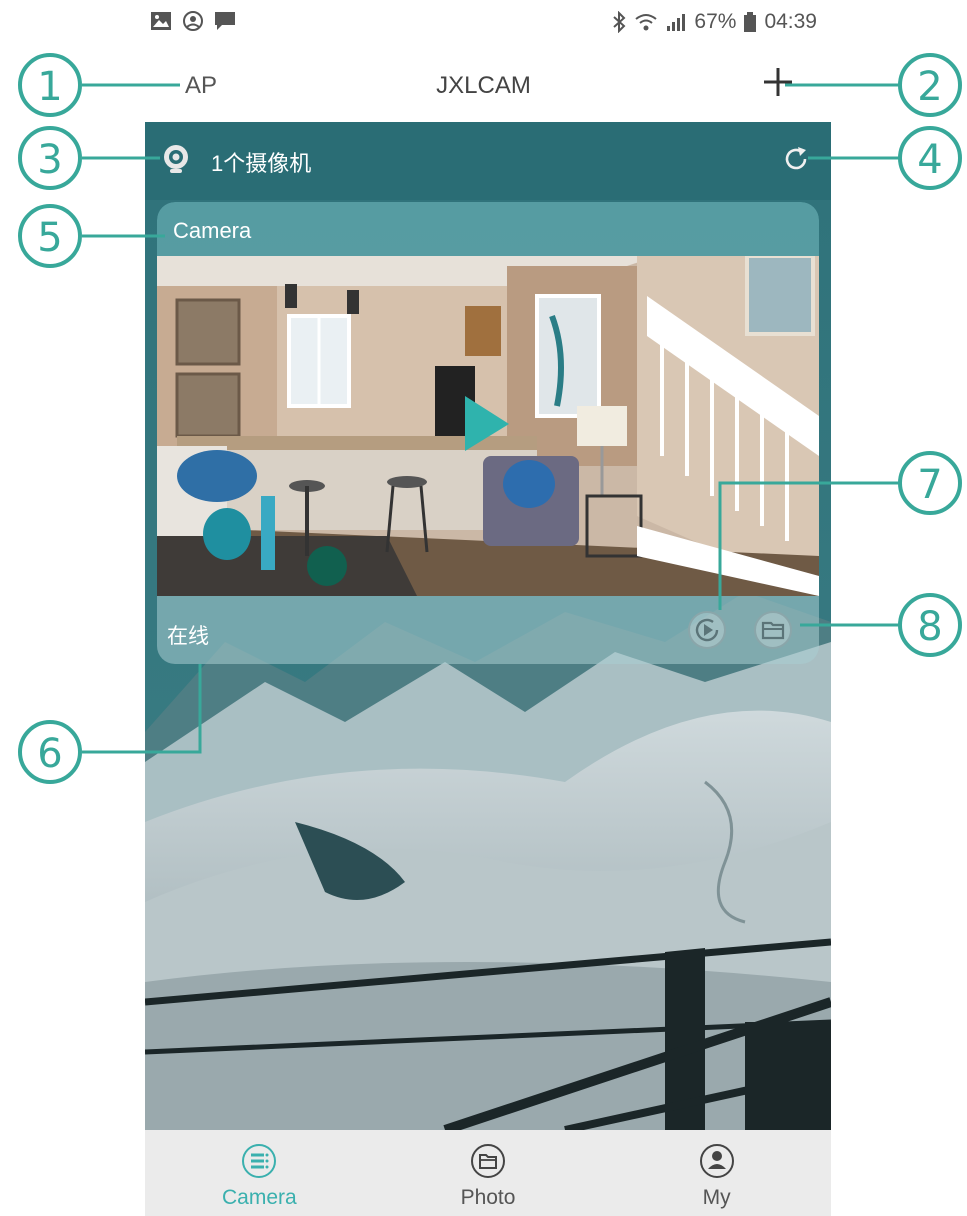  I want to click on status-right: 67% 04:39, so click(714, 22).